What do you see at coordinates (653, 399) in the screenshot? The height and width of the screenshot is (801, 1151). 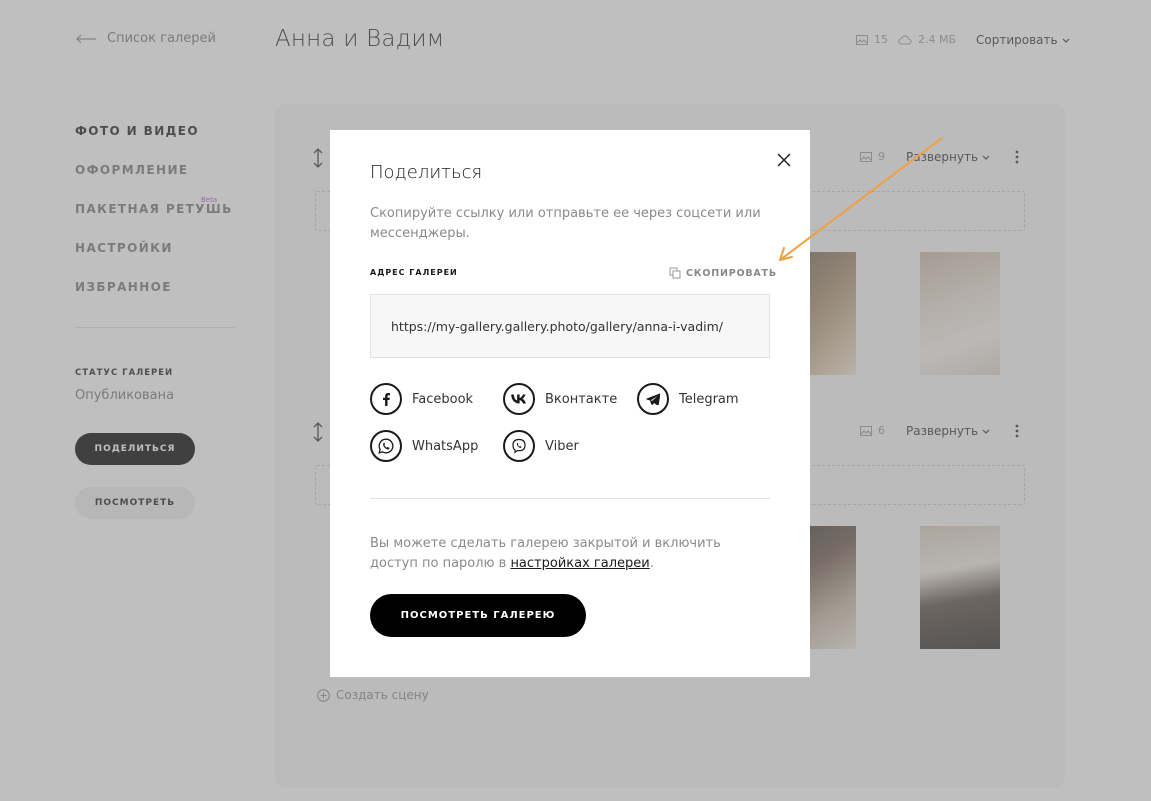 I see `telegram-icon` at bounding box center [653, 399].